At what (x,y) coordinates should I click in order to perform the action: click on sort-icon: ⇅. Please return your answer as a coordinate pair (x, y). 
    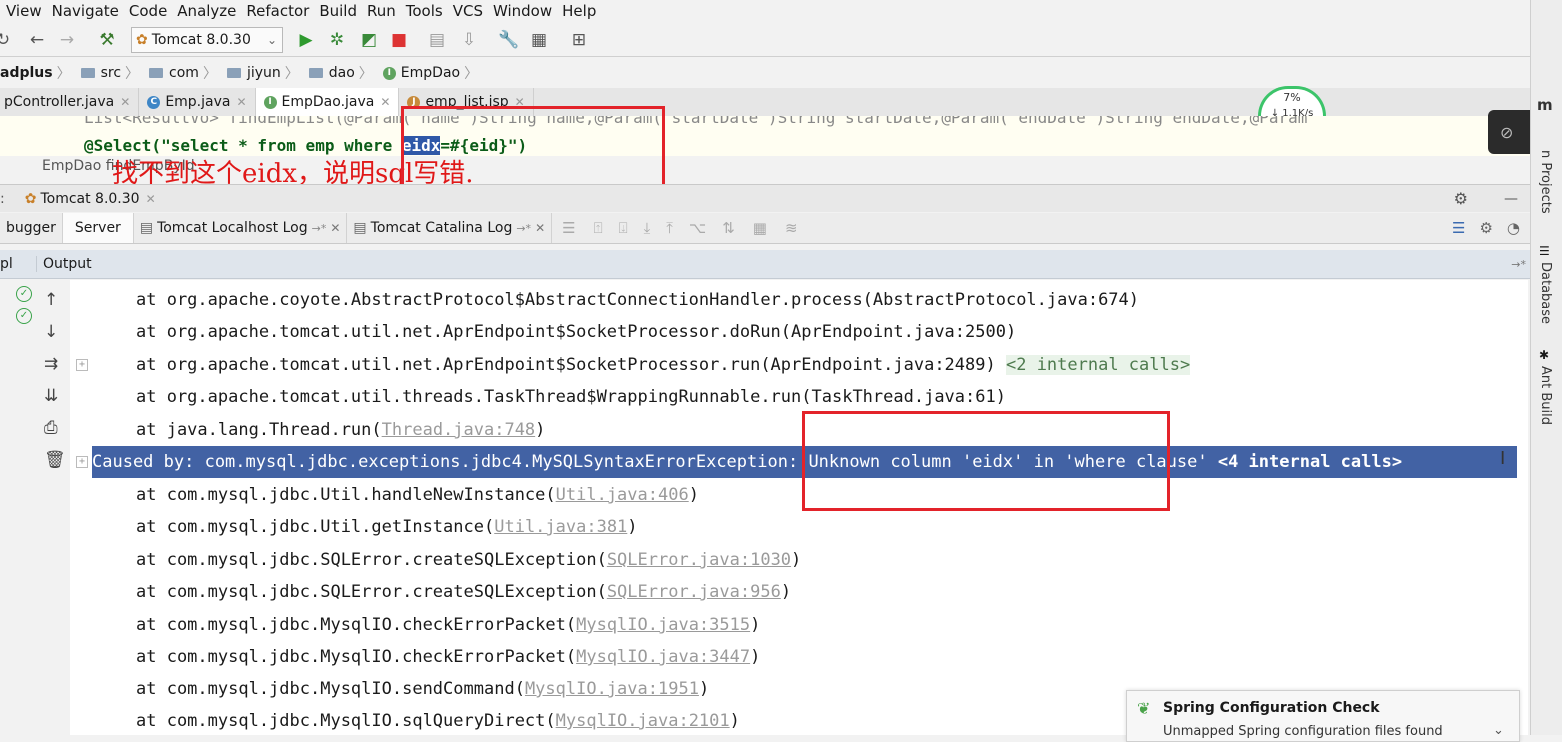
    Looking at the image, I should click on (728, 228).